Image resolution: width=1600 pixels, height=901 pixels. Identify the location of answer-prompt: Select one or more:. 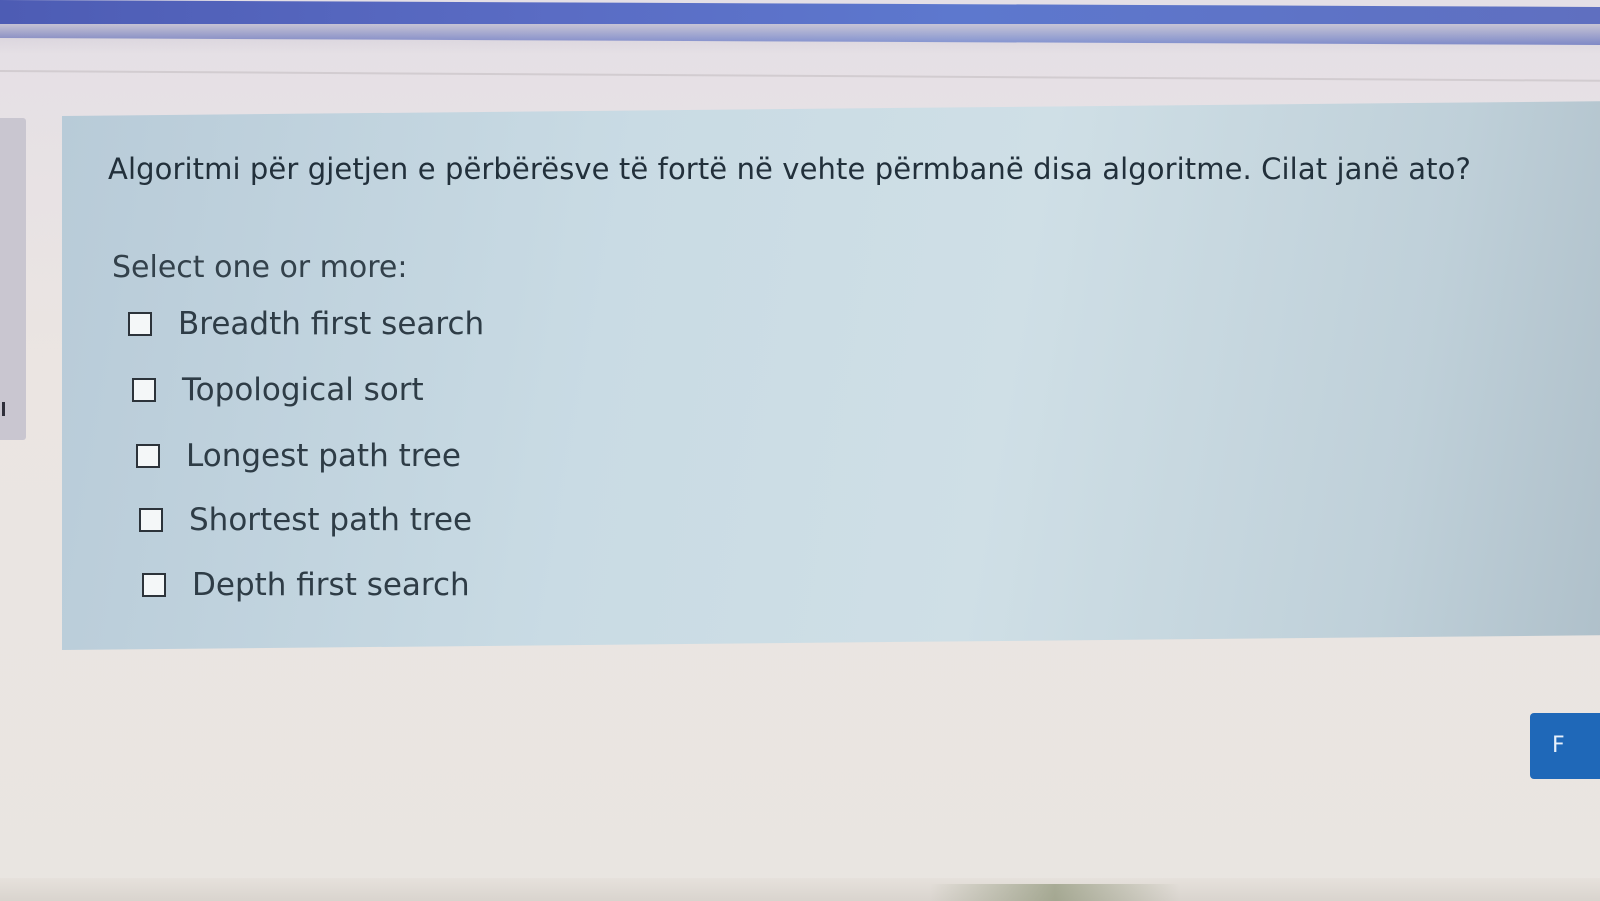
(260, 267).